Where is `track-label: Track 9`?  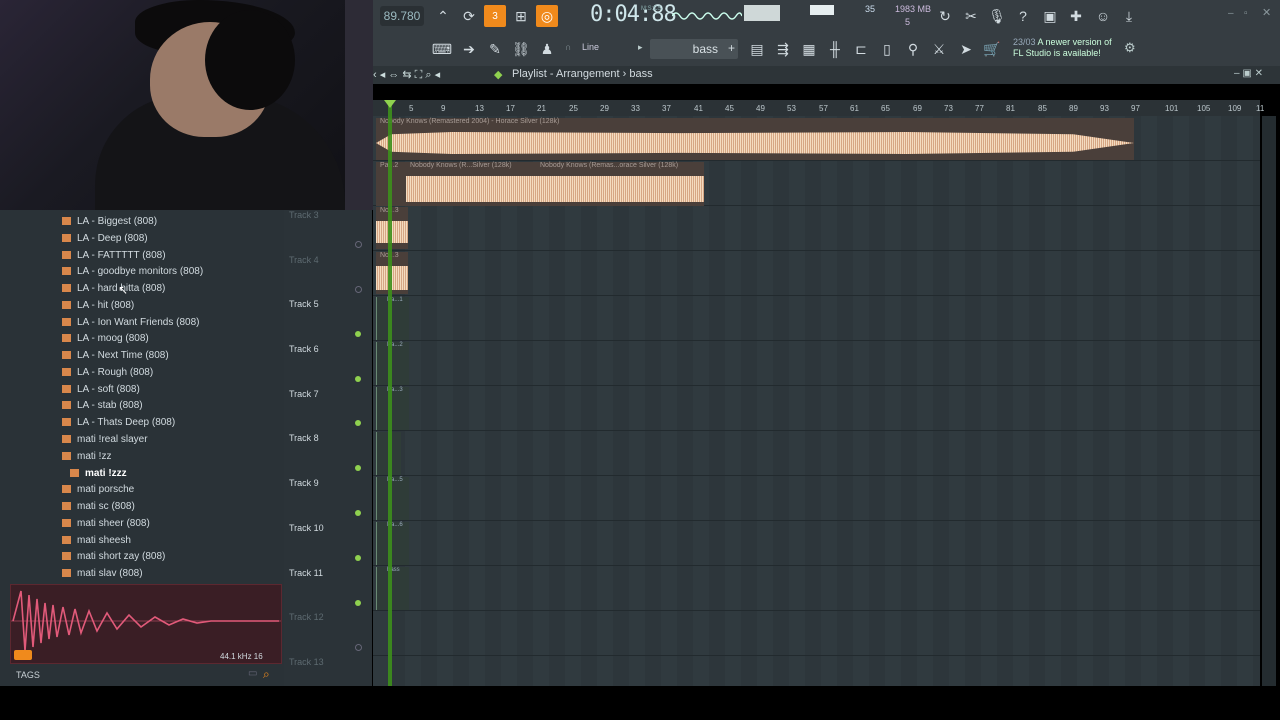 track-label: Track 9 is located at coordinates (304, 483).